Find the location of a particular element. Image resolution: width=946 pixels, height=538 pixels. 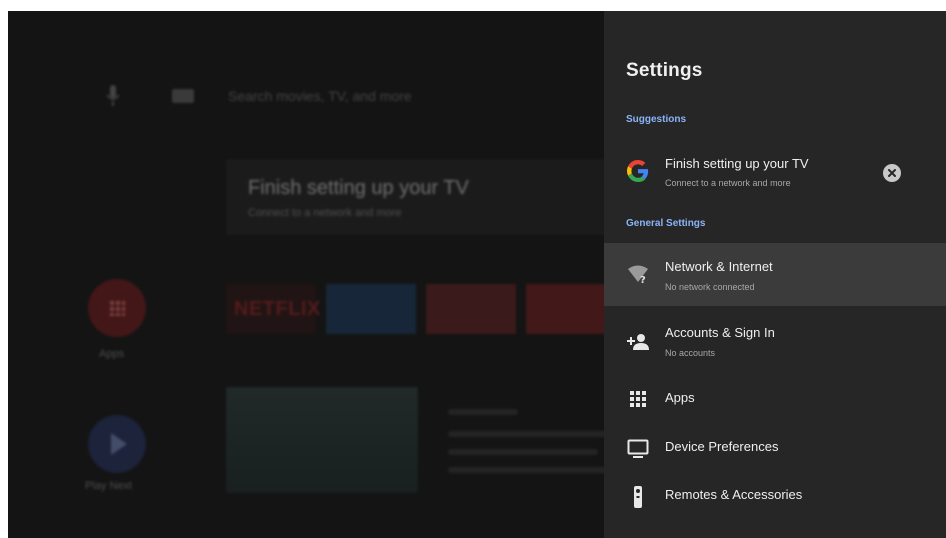

setup-card-subtitle: Connect to a network and more is located at coordinates (325, 213).